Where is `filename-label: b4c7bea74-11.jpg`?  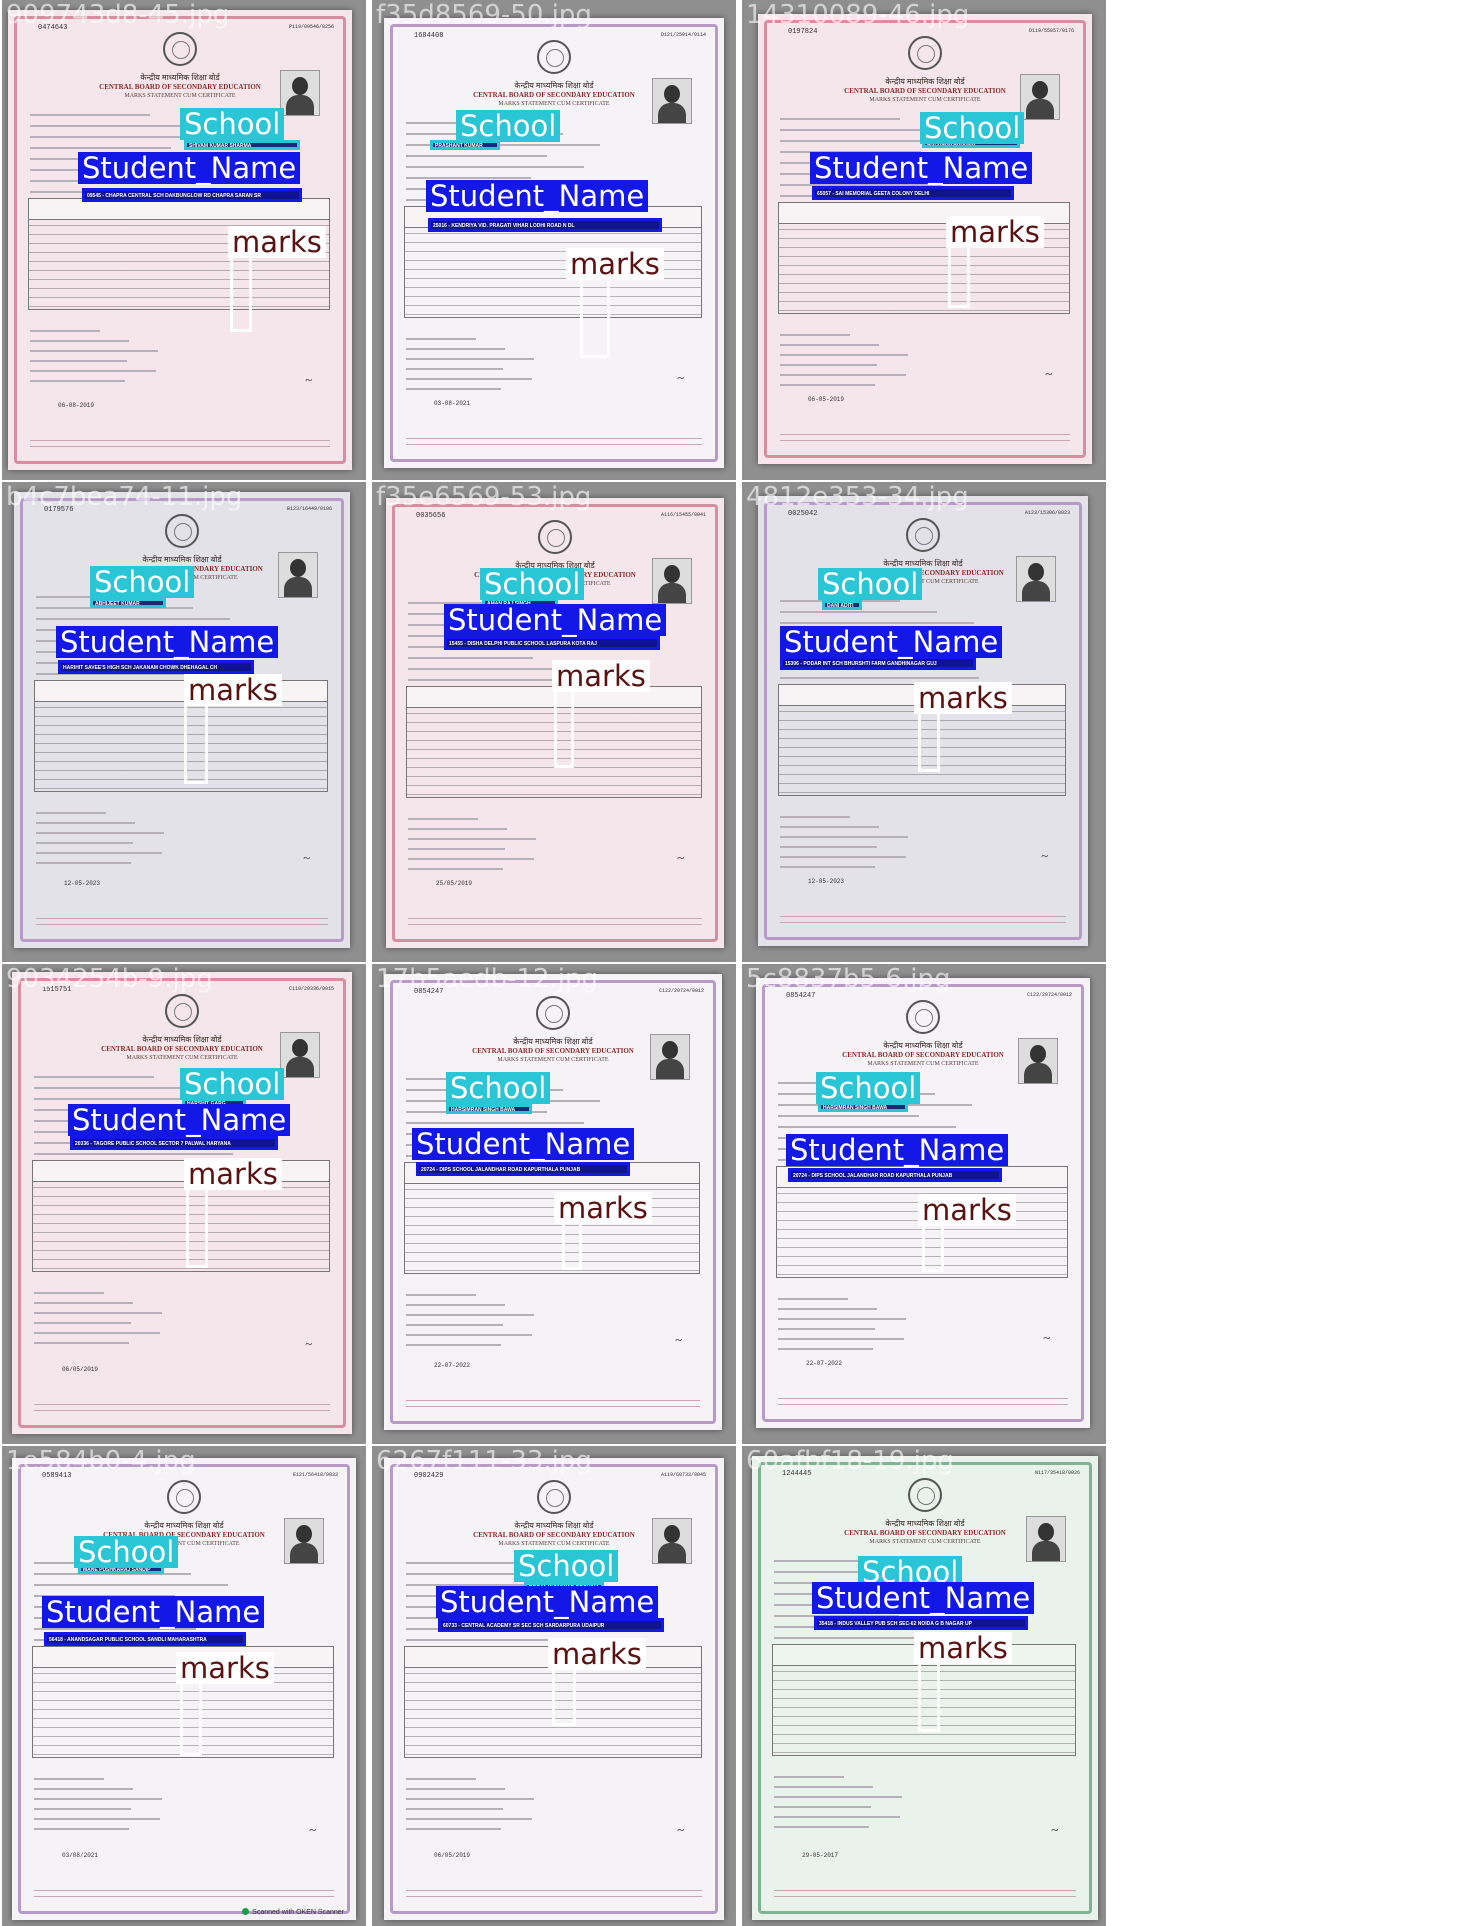
filename-label: b4c7bea74-11.jpg is located at coordinates (124, 497).